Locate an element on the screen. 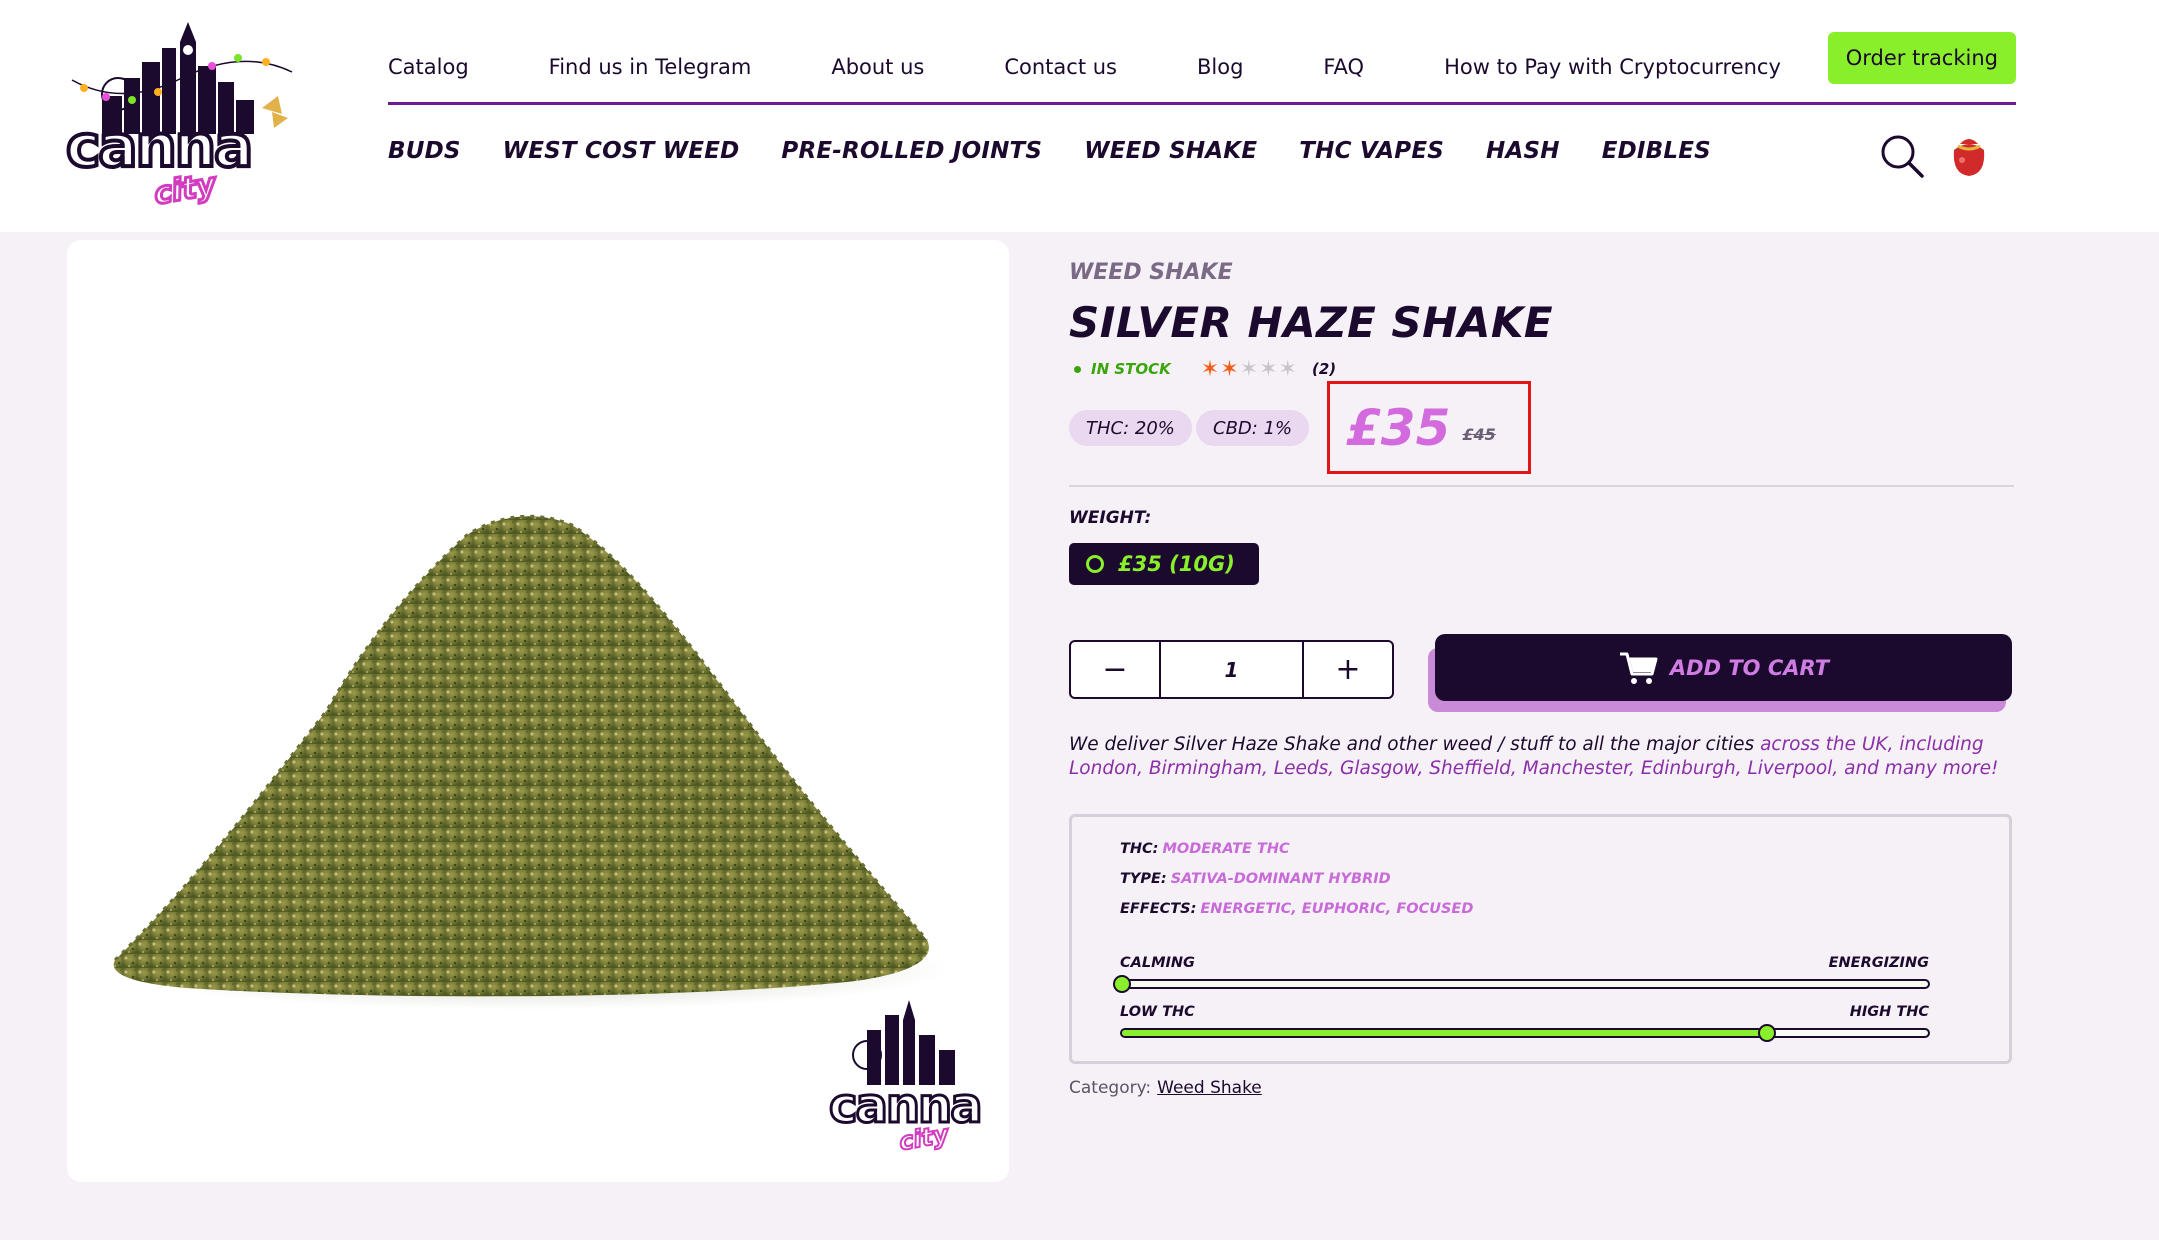 This screenshot has width=2159, height=1240. quantity-stepper: − 1 + is located at coordinates (1231, 669).